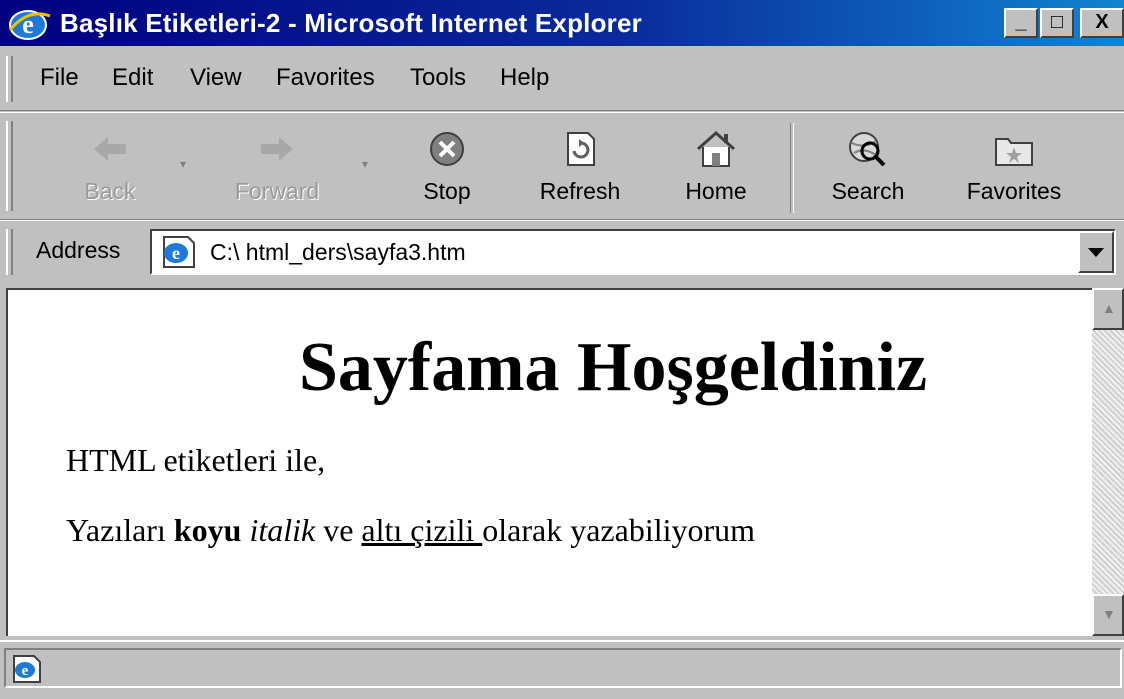 This screenshot has width=1124, height=699. What do you see at coordinates (633, 252) in the screenshot?
I see `address-input: e C:\ html_ders\sayfa3.htm` at bounding box center [633, 252].